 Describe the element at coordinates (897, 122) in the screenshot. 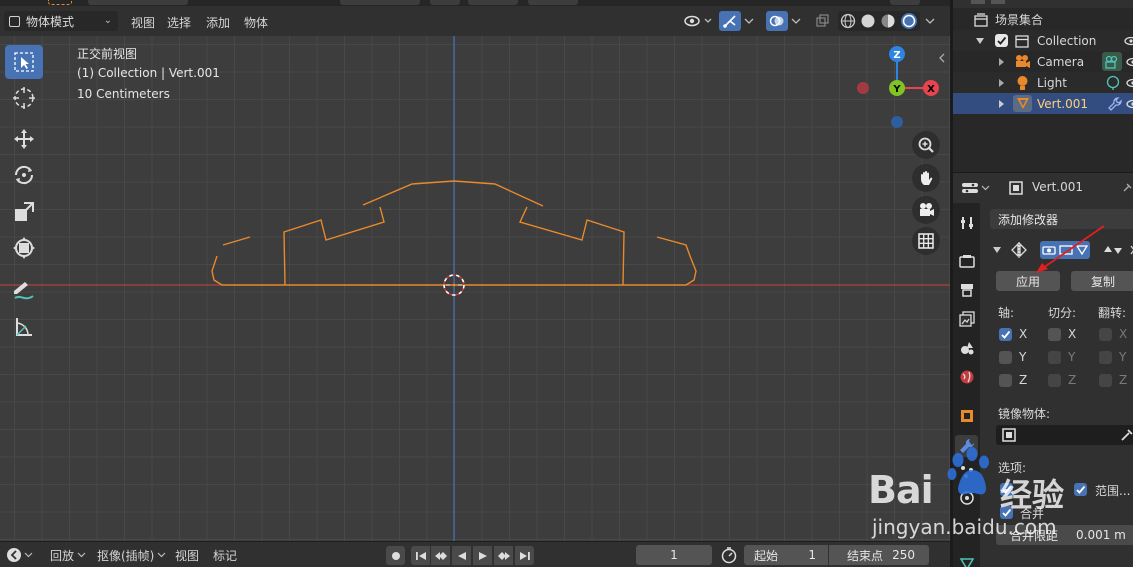

I see `negative-z-handle` at that location.